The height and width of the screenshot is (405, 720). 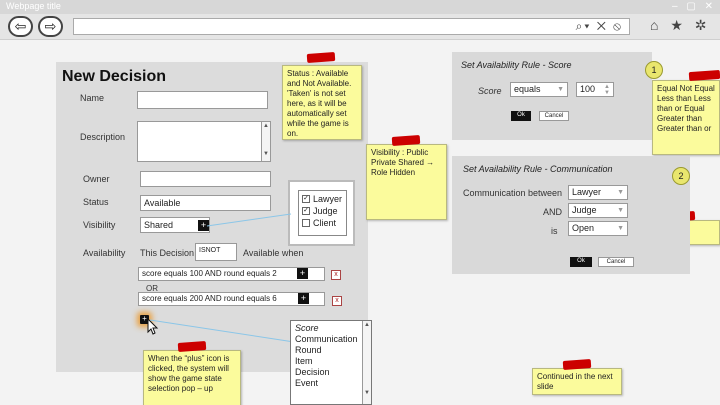 What do you see at coordinates (616, 262) in the screenshot?
I see `communication-cancel-button: Cancel` at bounding box center [616, 262].